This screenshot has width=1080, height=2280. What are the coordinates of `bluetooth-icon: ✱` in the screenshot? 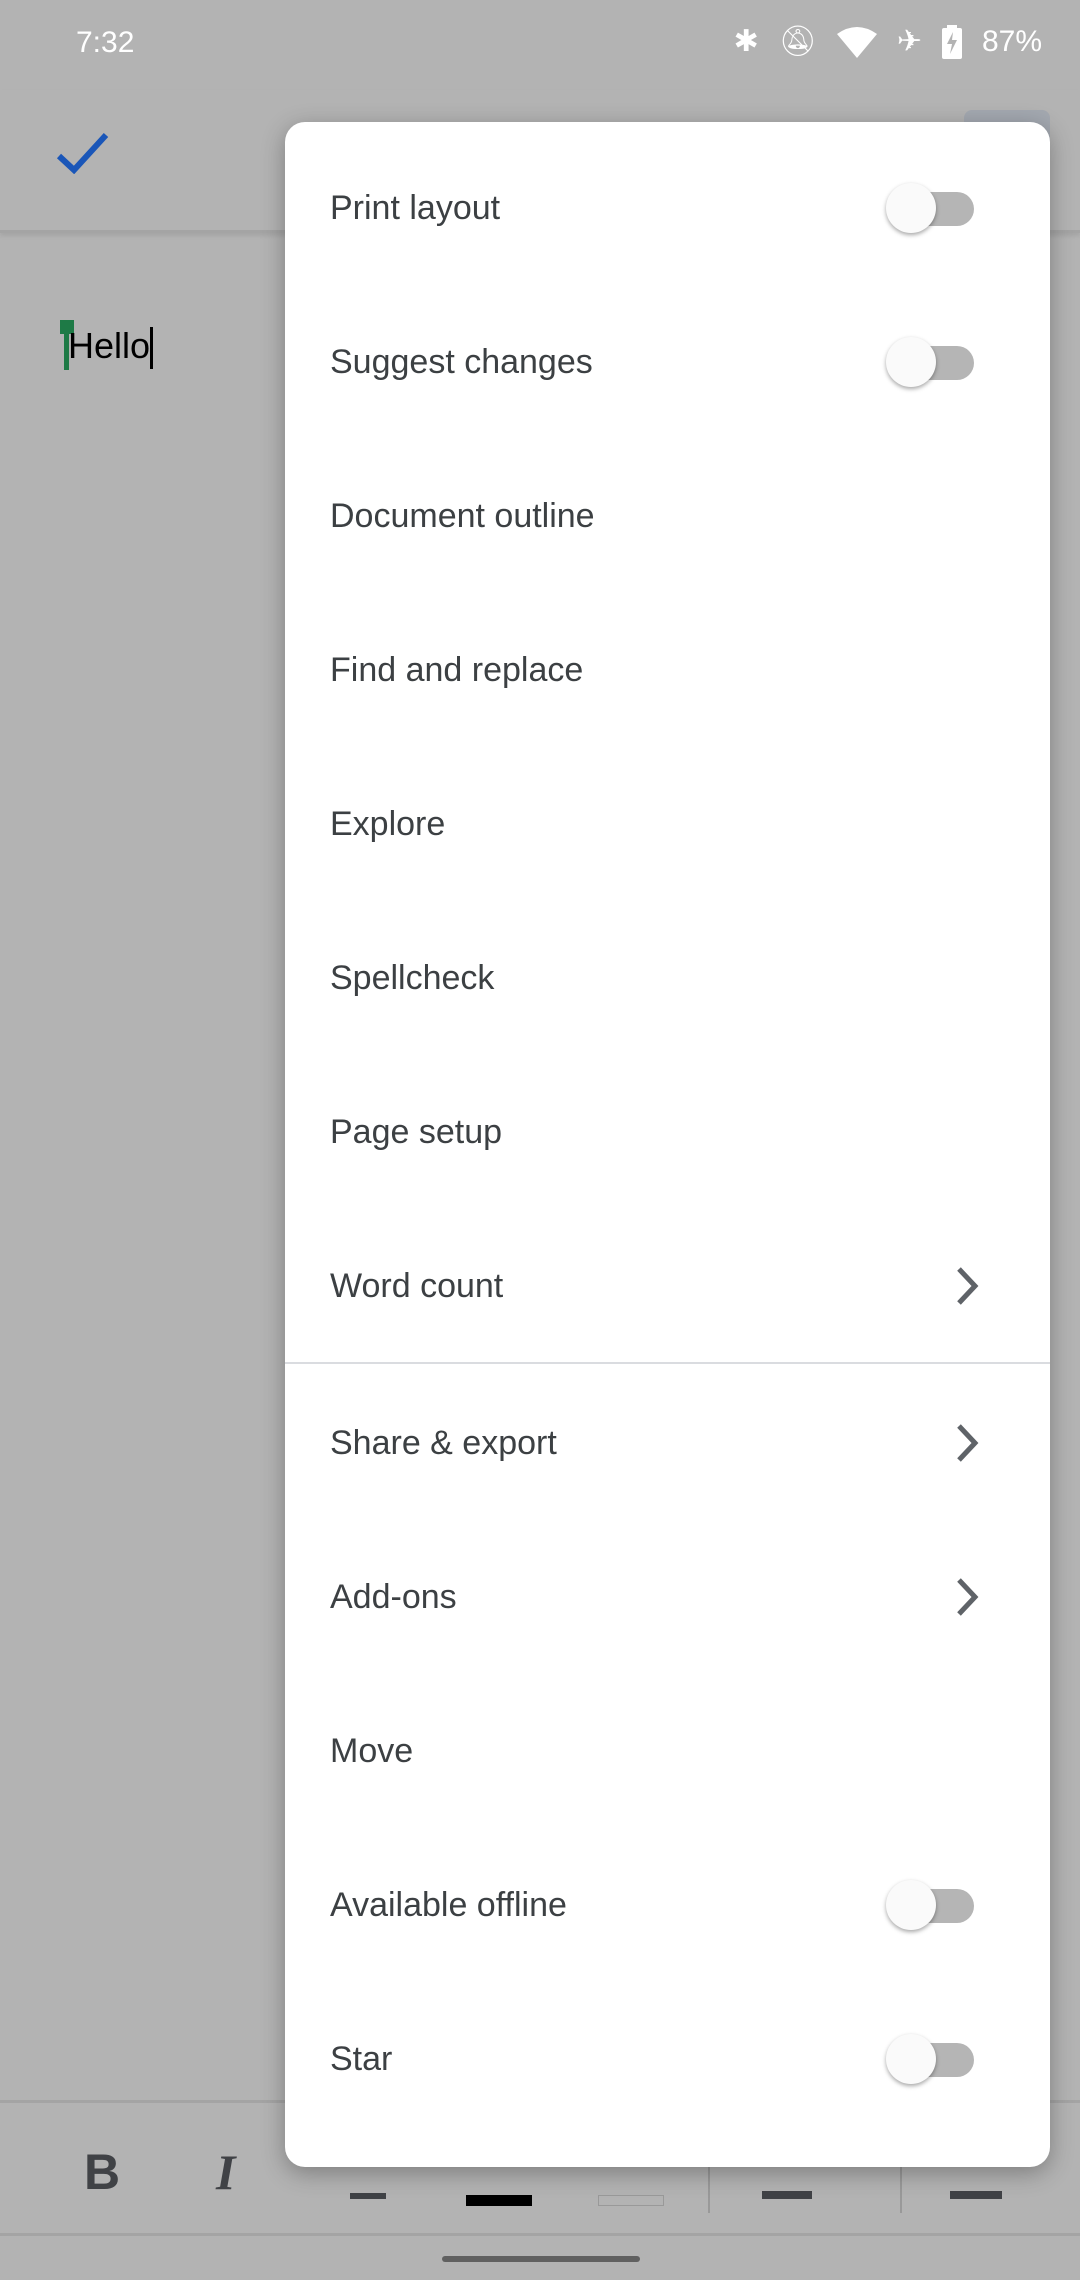 It's located at (746, 41).